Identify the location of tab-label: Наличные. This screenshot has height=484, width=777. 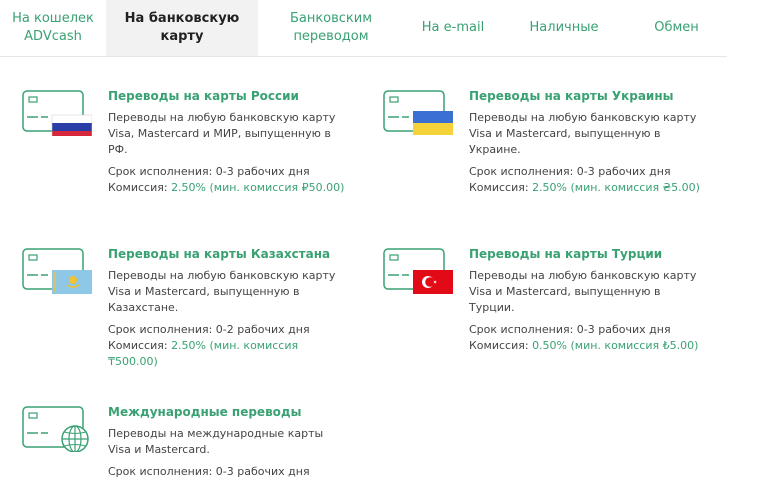
(564, 27).